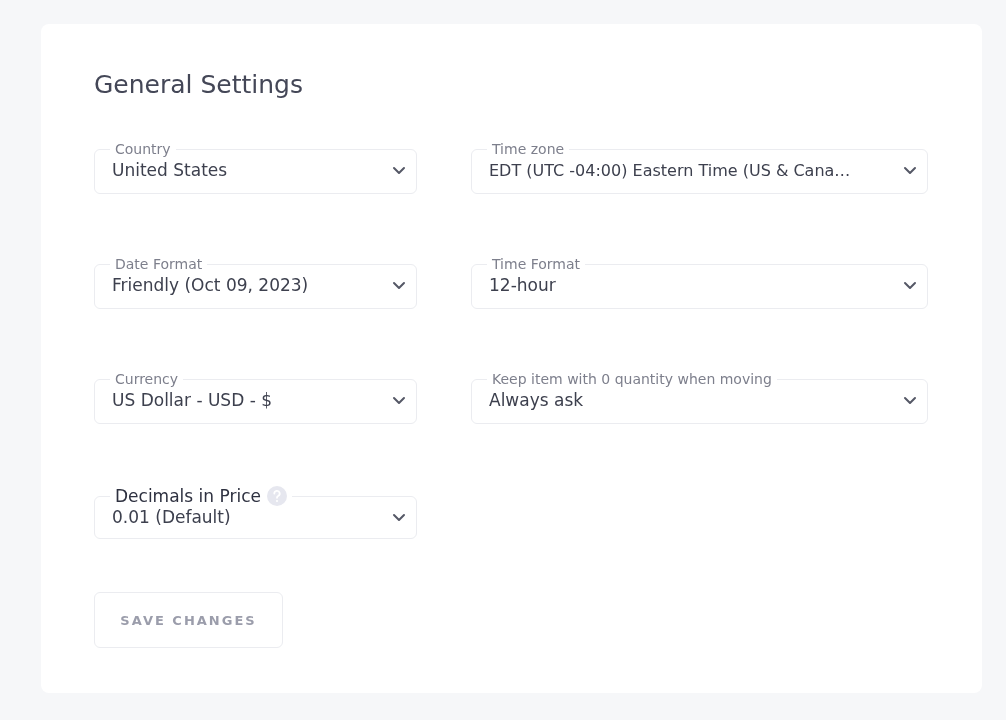 This screenshot has width=1006, height=720. I want to click on page-title: General Settings, so click(199, 84).